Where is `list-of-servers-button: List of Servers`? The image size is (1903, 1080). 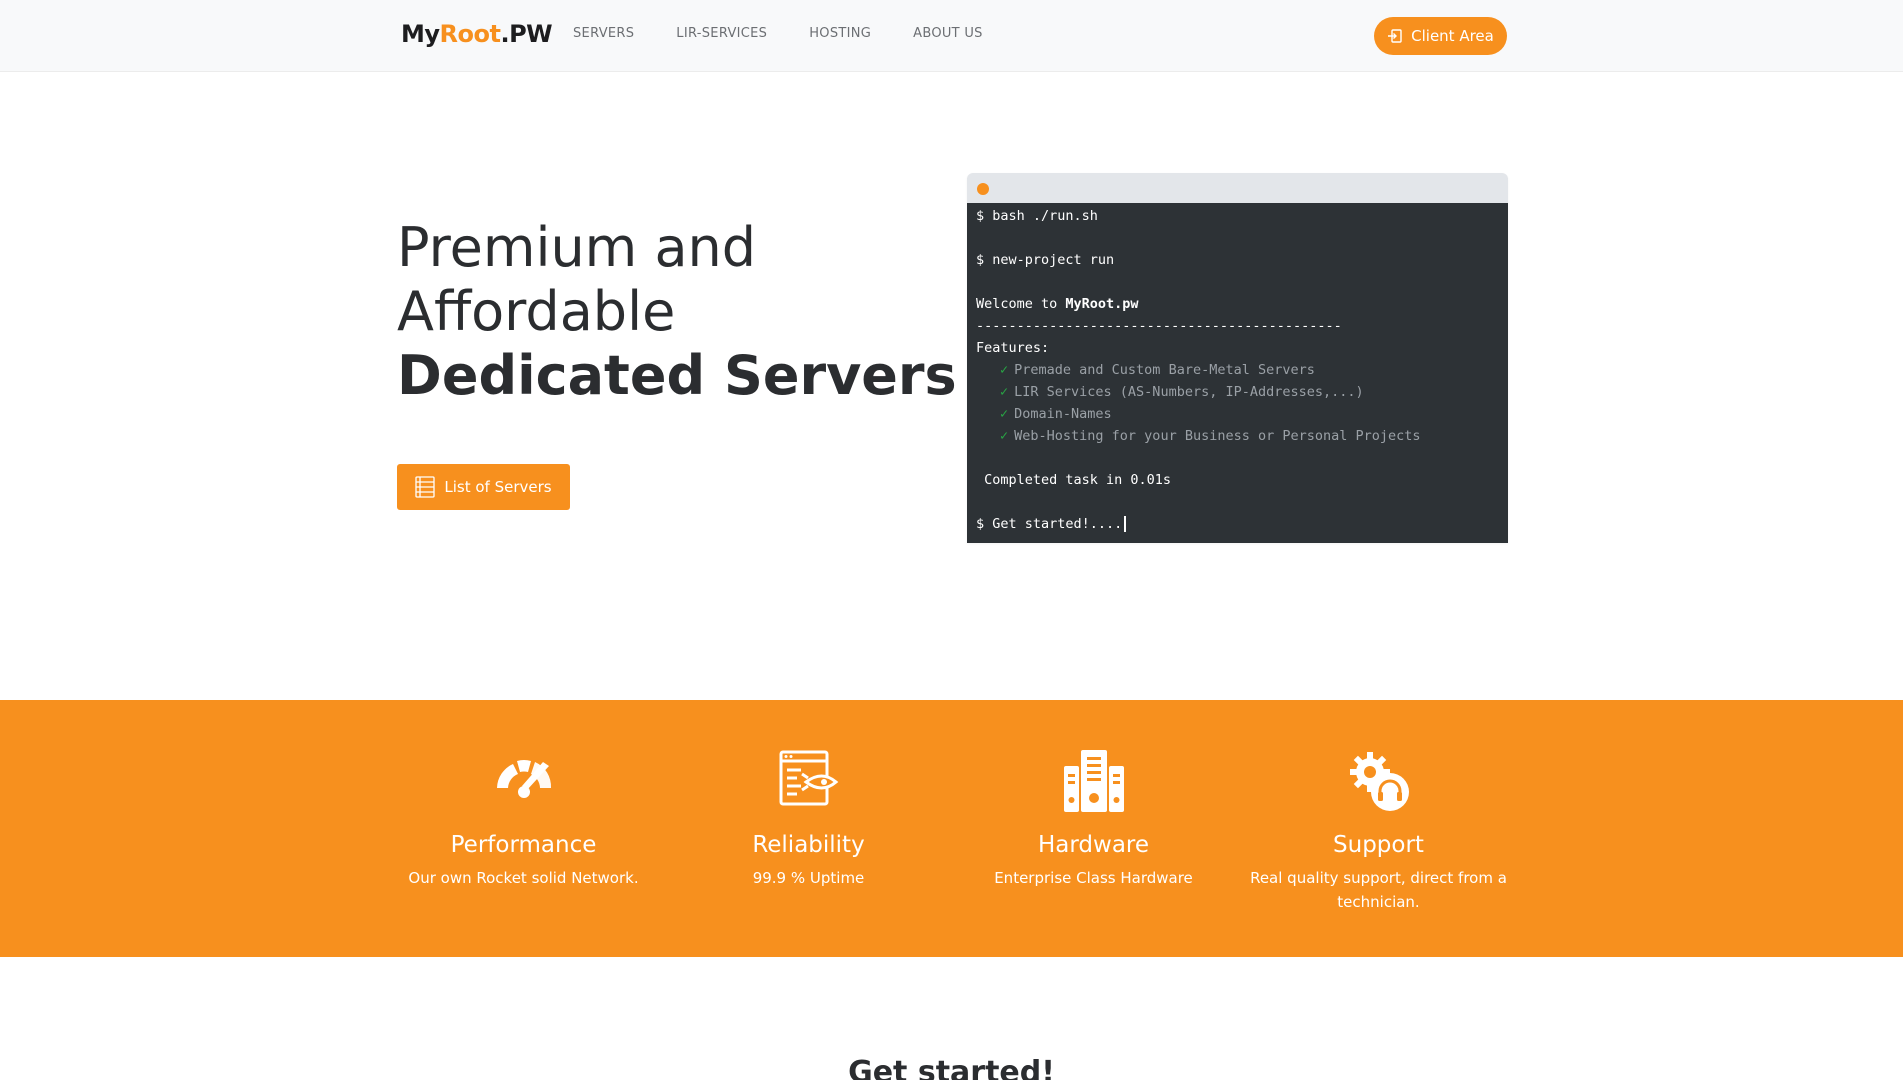
list-of-servers-button: List of Servers is located at coordinates (483, 487).